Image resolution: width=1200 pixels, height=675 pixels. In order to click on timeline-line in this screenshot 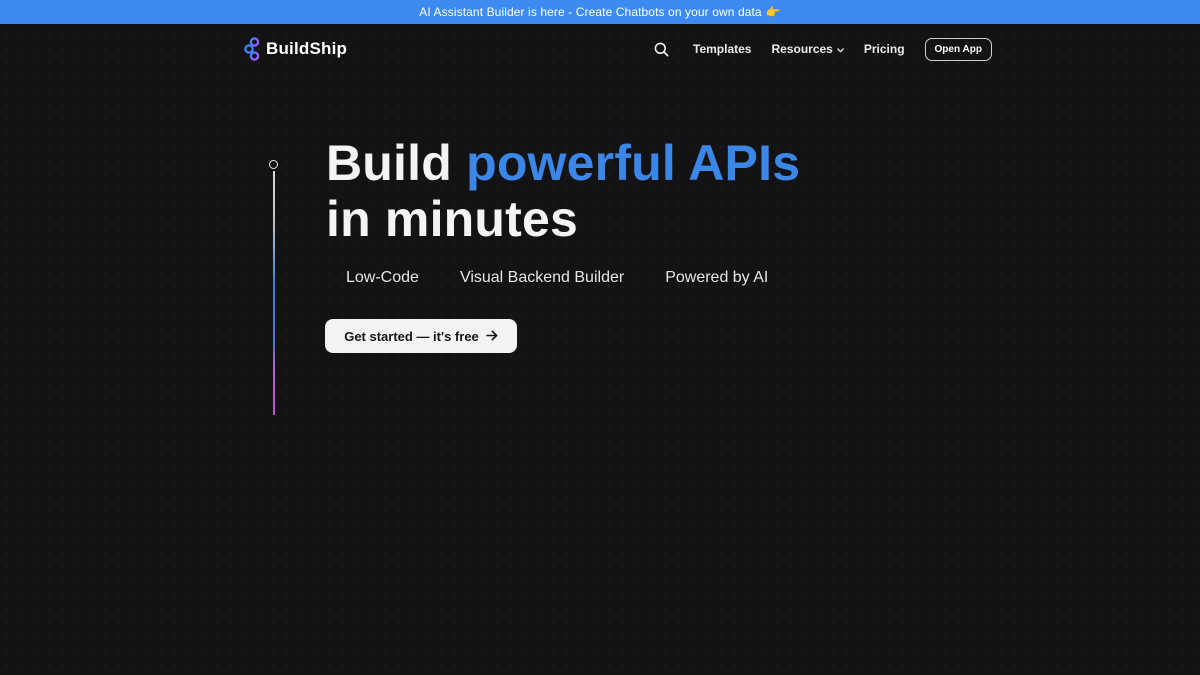, I will do `click(274, 293)`.